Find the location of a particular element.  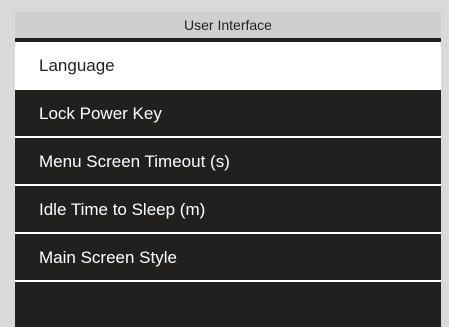

menu-item-label: Lock Power Key is located at coordinates (100, 113).